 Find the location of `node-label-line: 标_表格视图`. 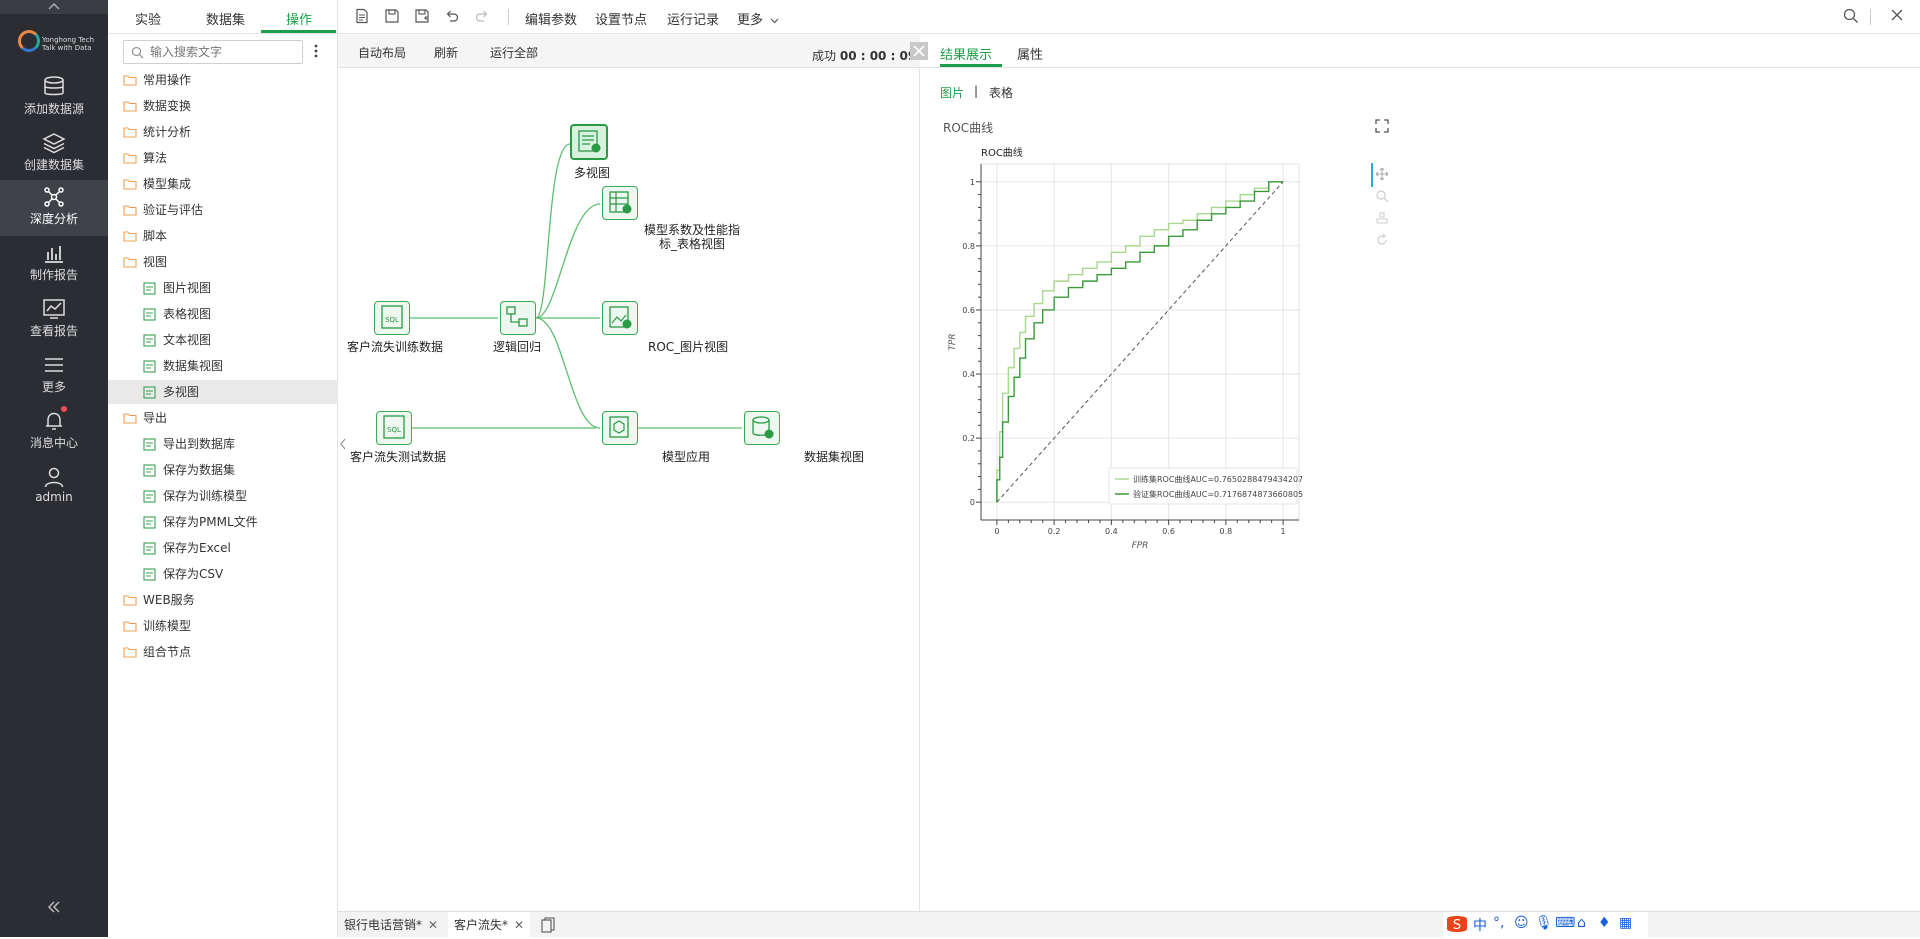

node-label-line: 标_表格视图 is located at coordinates (692, 244).